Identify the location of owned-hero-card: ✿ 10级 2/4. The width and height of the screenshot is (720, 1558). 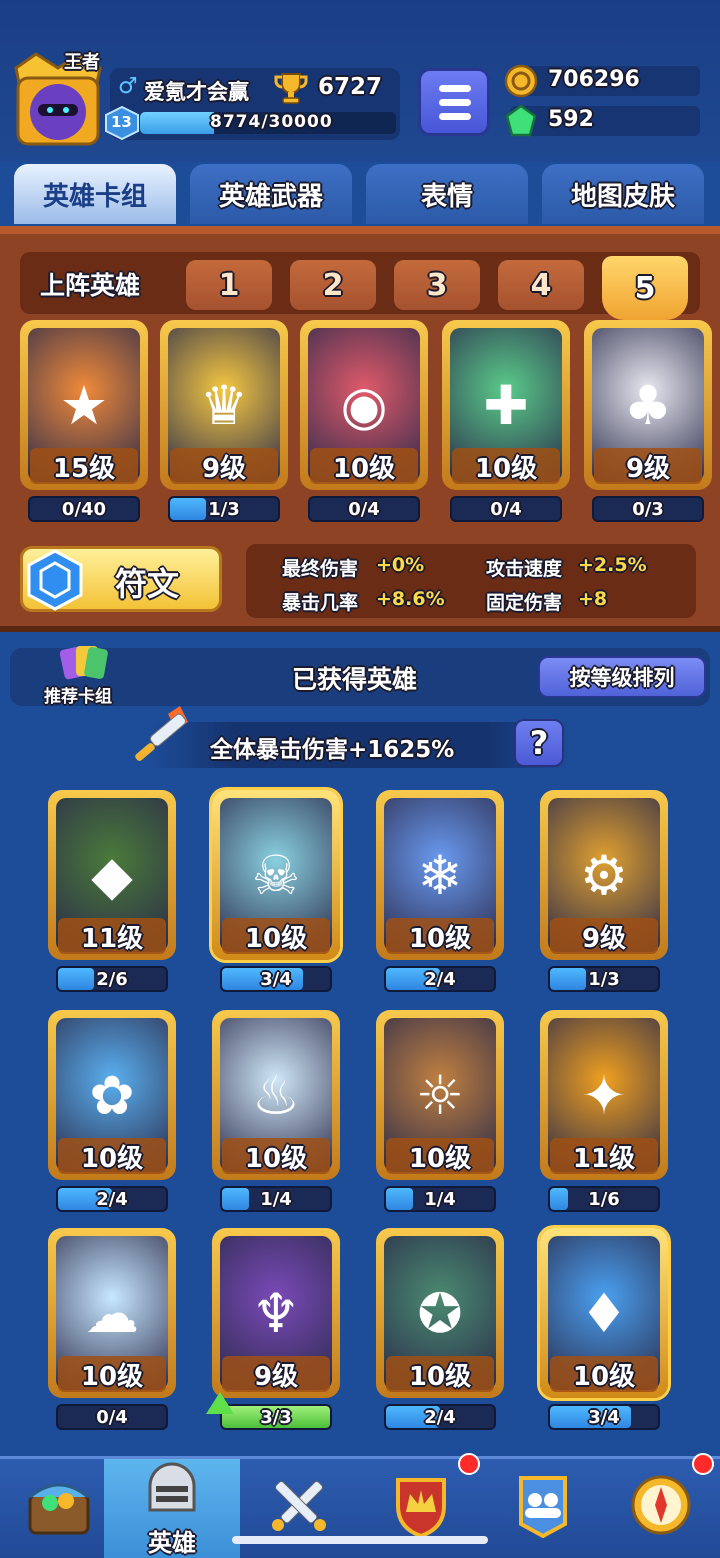
(112, 1111).